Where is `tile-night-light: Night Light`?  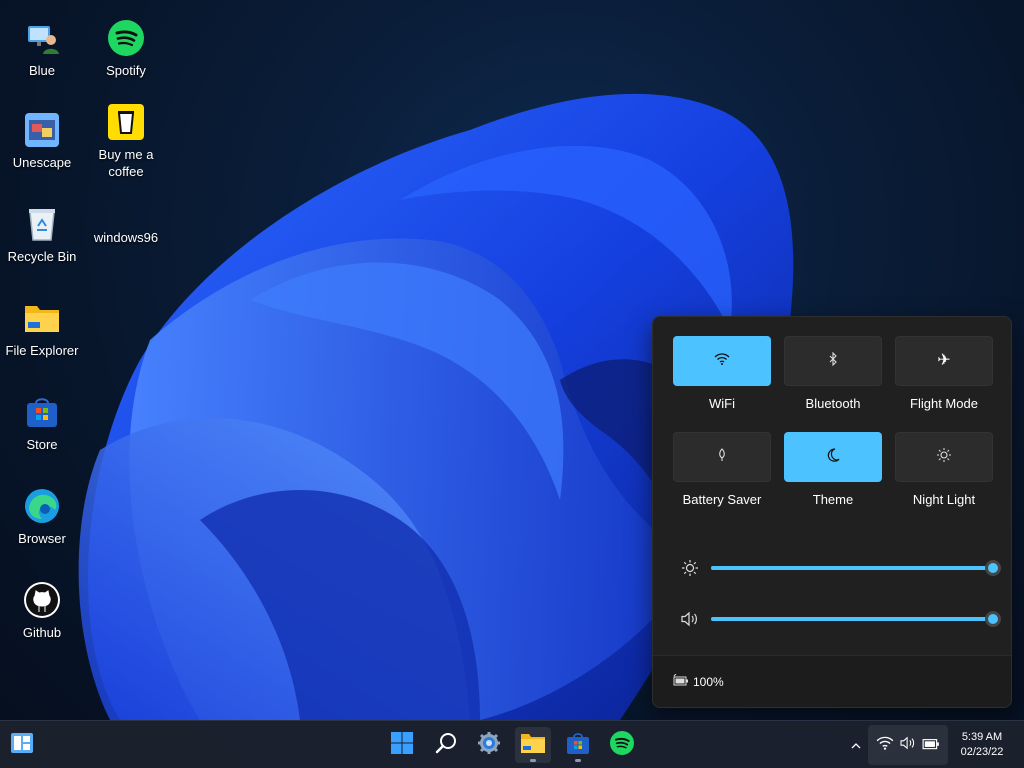
tile-night-light: Night Light is located at coordinates (944, 469).